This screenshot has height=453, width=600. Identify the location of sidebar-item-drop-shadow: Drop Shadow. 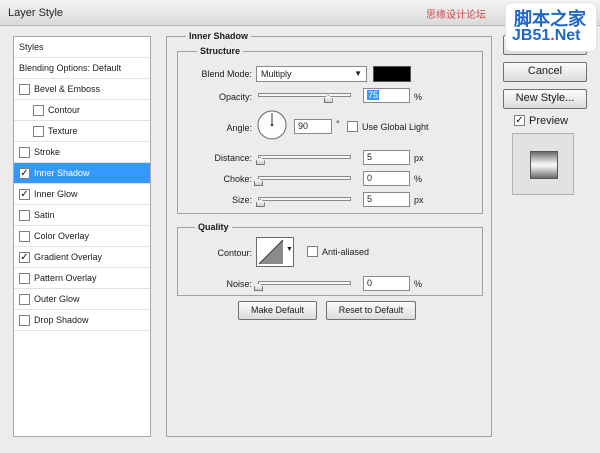
(82, 320).